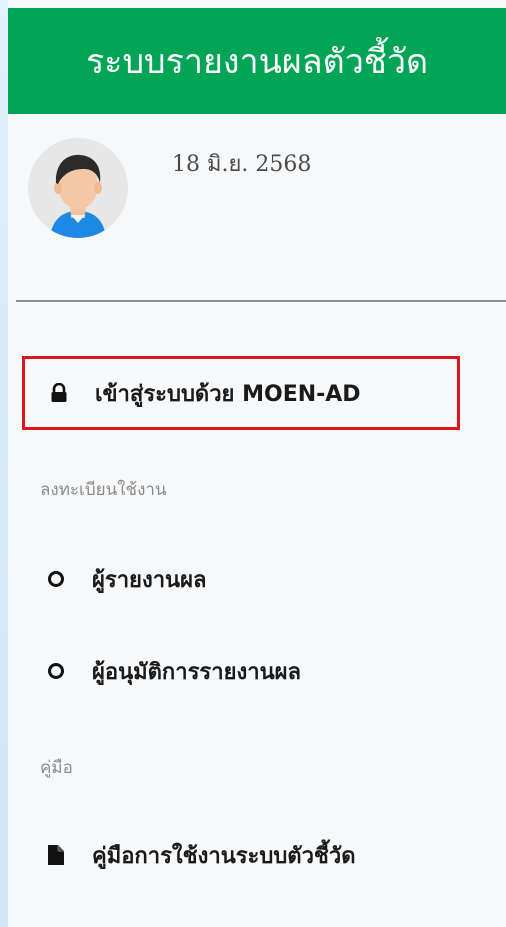 This screenshot has width=506, height=927. What do you see at coordinates (263, 188) in the screenshot?
I see `user-panel: 18 มิ.ย. 2568` at bounding box center [263, 188].